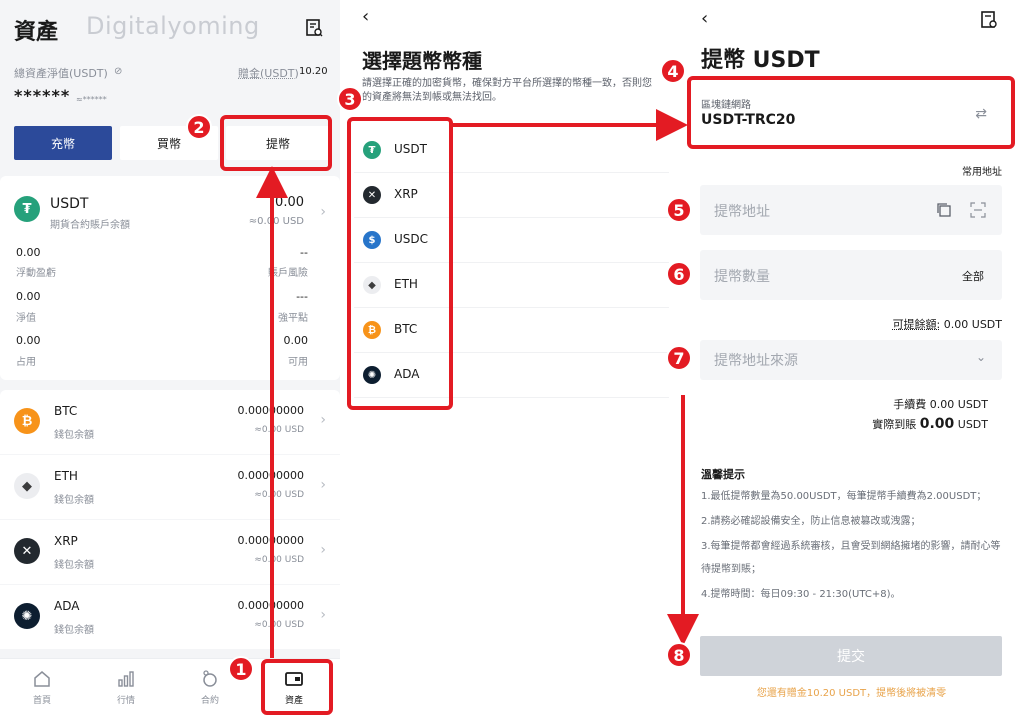 Image resolution: width=1020 pixels, height=720 pixels. Describe the element at coordinates (916, 324) in the screenshot. I see `available-label: 可提餘額:` at that location.